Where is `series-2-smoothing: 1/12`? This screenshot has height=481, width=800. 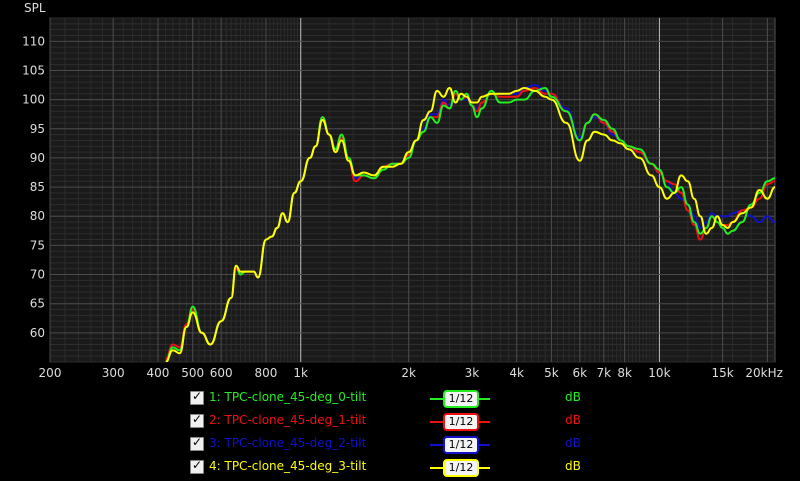
series-2-smoothing: 1/12 is located at coordinates (461, 422).